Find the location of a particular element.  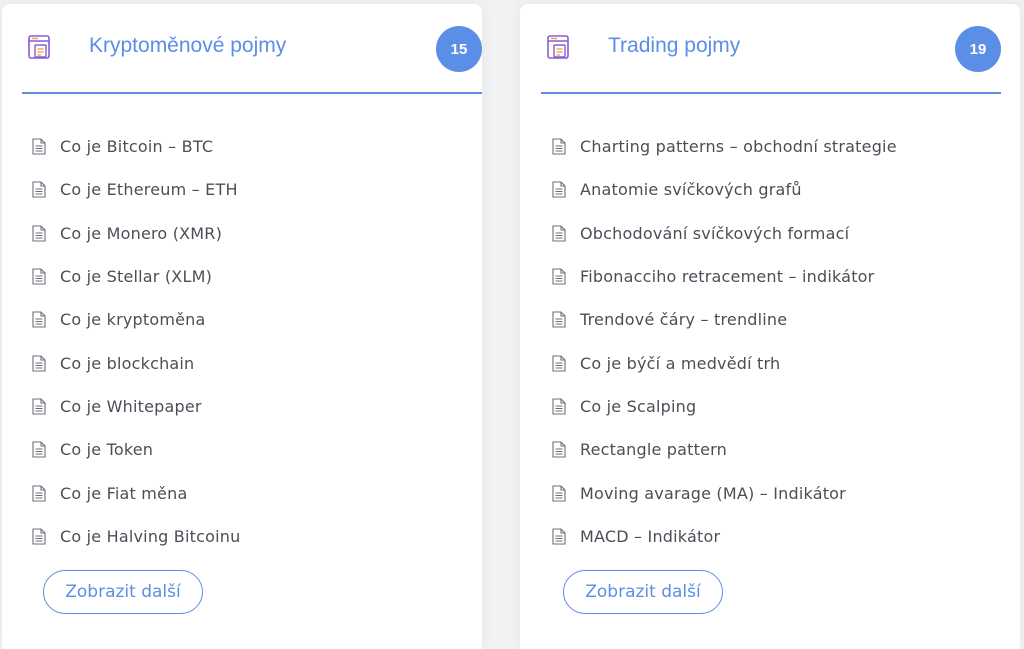

list-item: Fibonacciho retracement – indikátor is located at coordinates (724, 276).